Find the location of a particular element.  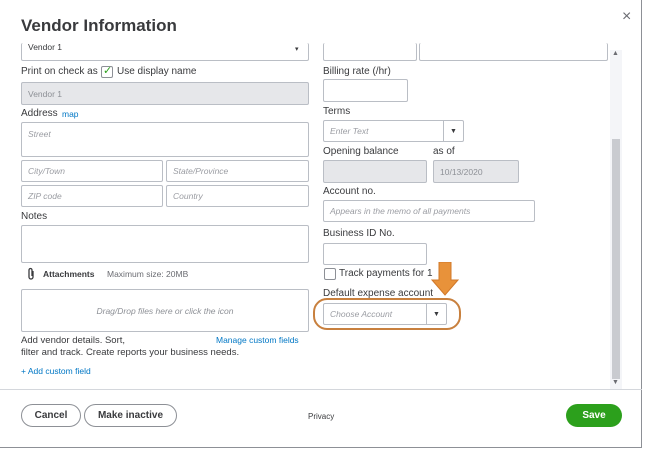

zip-placeholder: ZIP code is located at coordinates (45, 196).